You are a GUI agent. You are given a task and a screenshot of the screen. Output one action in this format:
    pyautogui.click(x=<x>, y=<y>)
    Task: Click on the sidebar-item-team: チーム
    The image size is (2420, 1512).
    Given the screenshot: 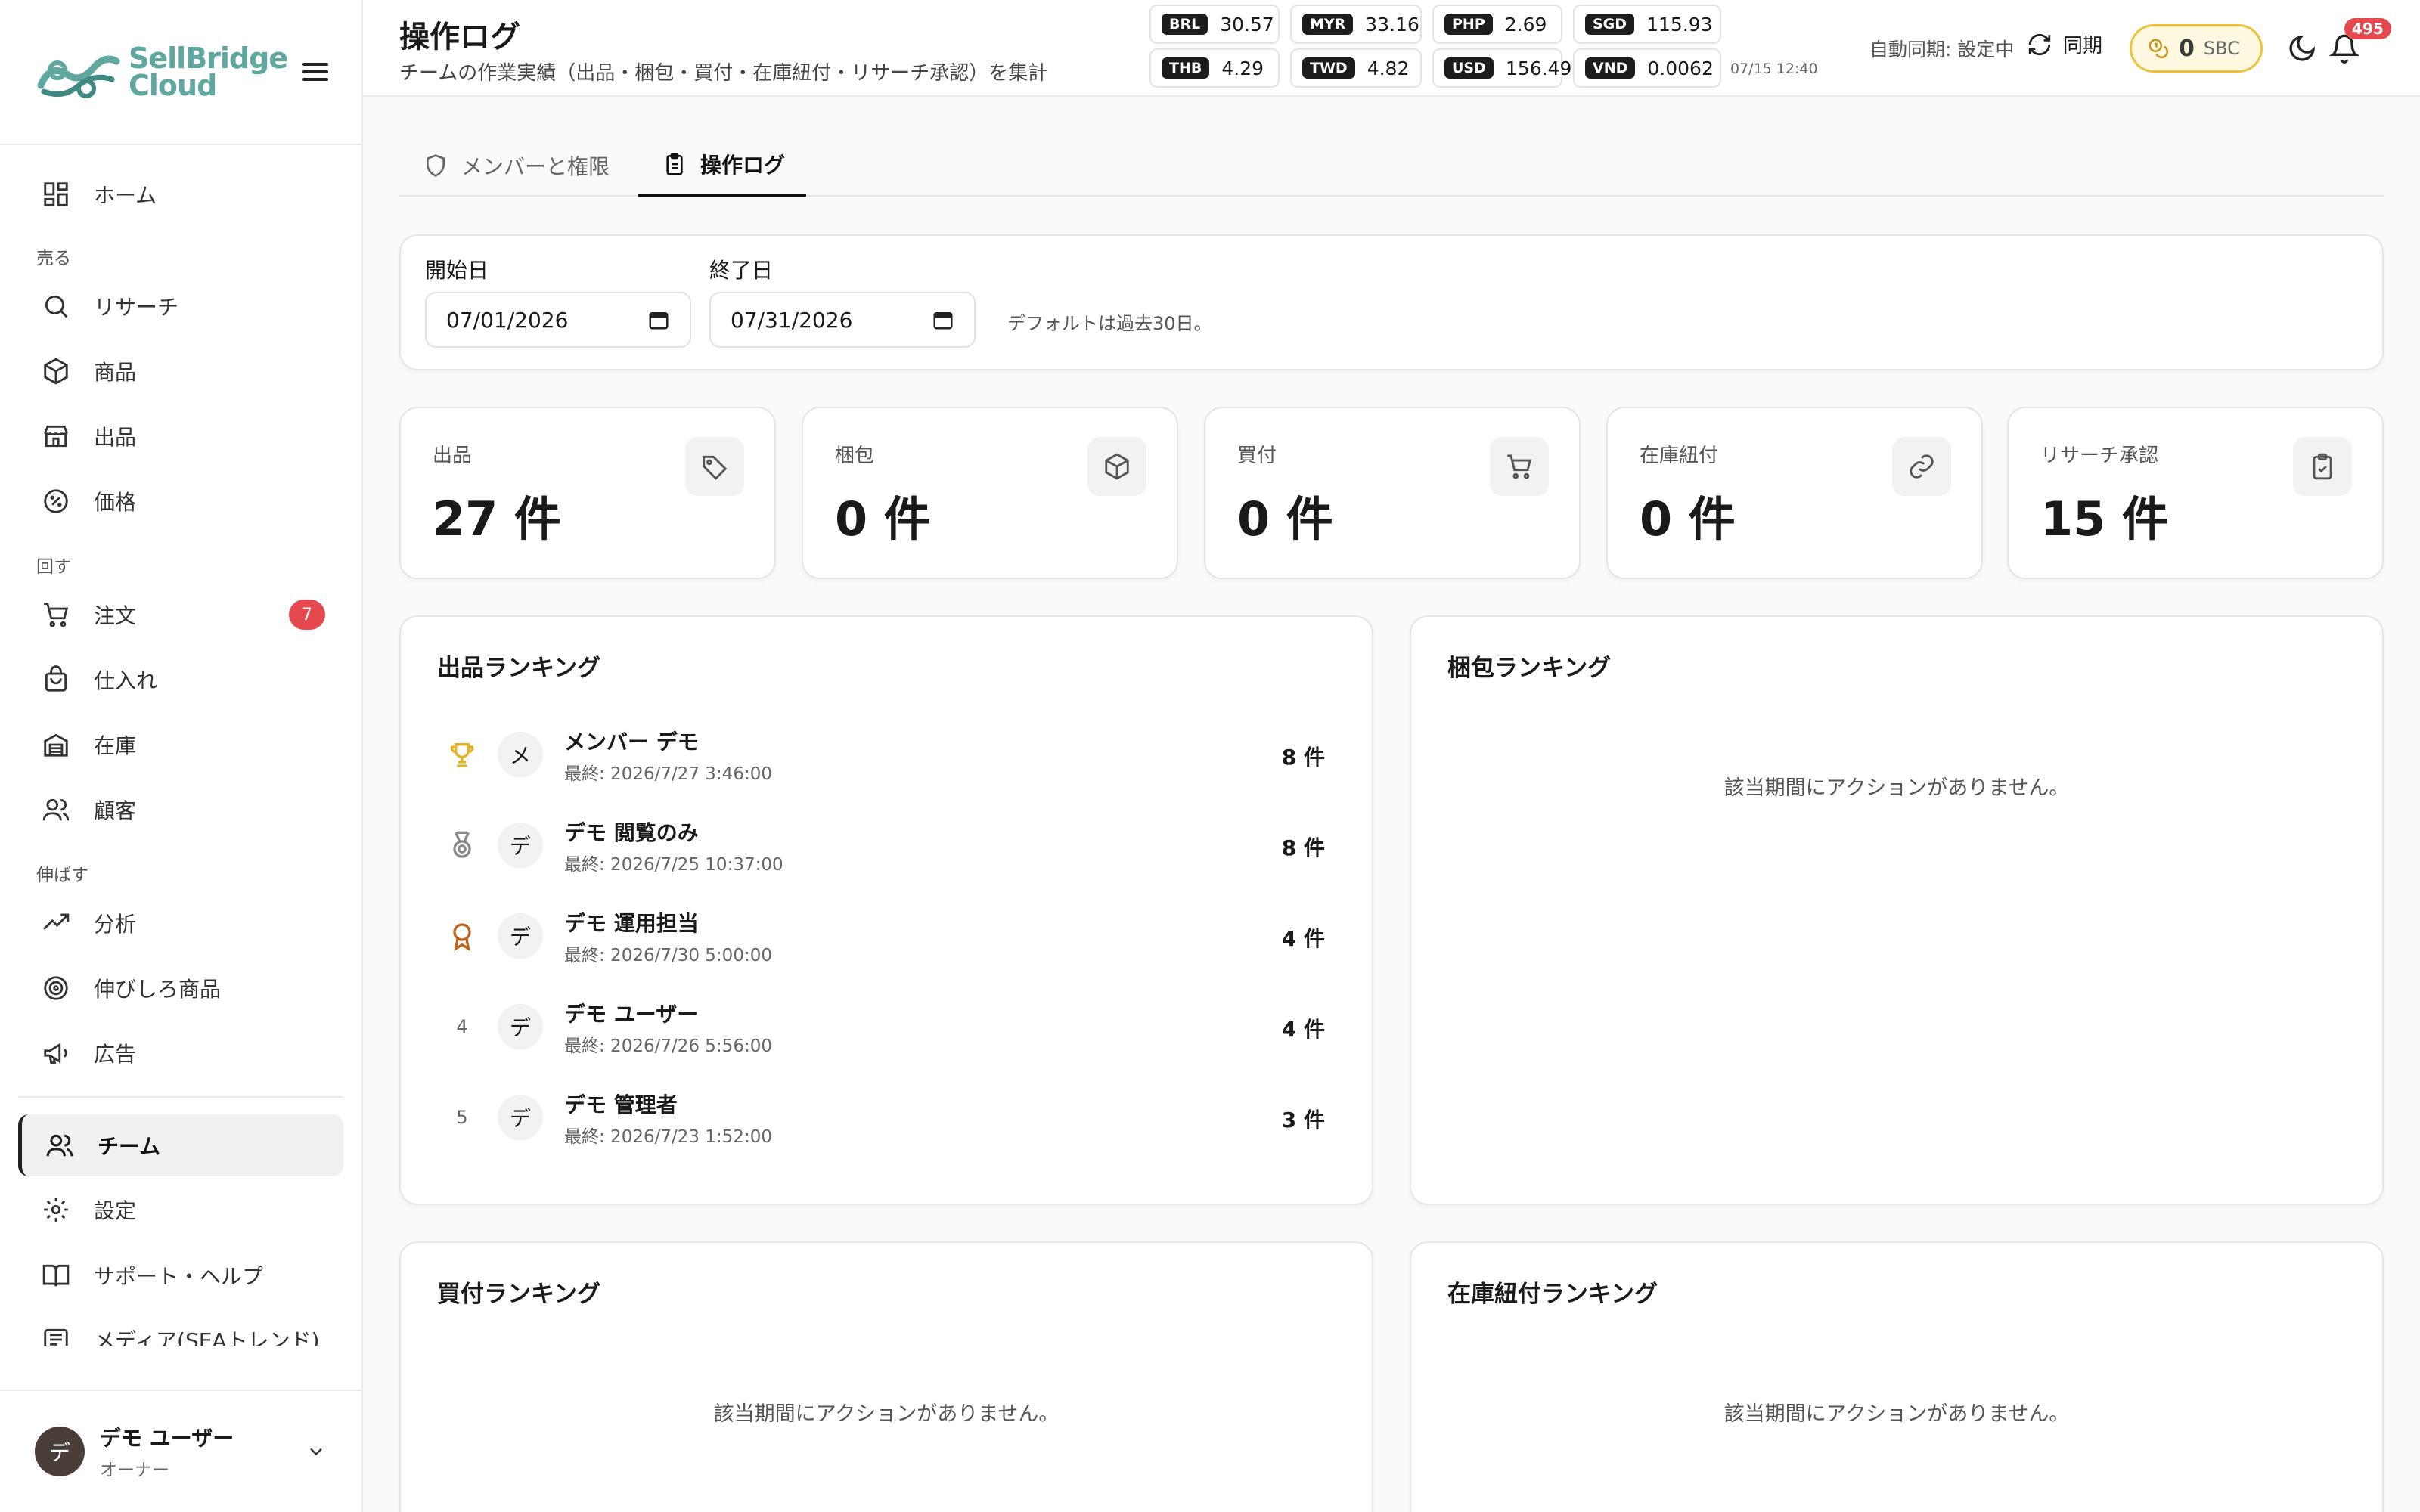 What is the action you would take?
    pyautogui.click(x=180, y=1145)
    